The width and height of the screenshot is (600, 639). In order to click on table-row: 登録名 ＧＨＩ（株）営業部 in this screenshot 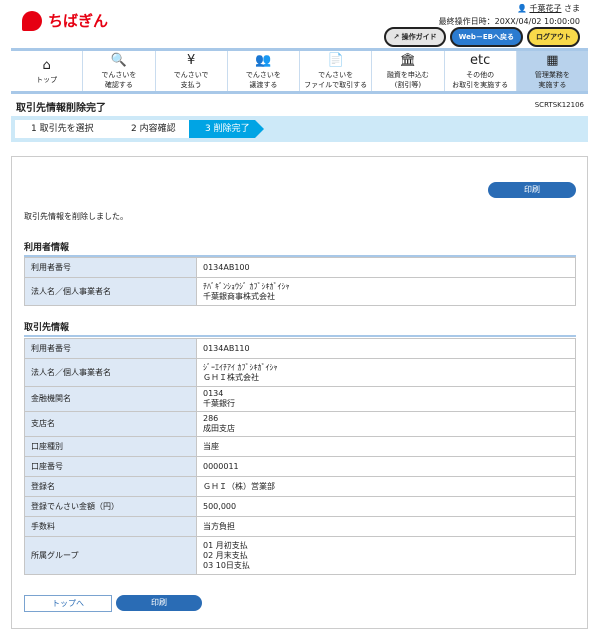, I will do `click(300, 486)`.